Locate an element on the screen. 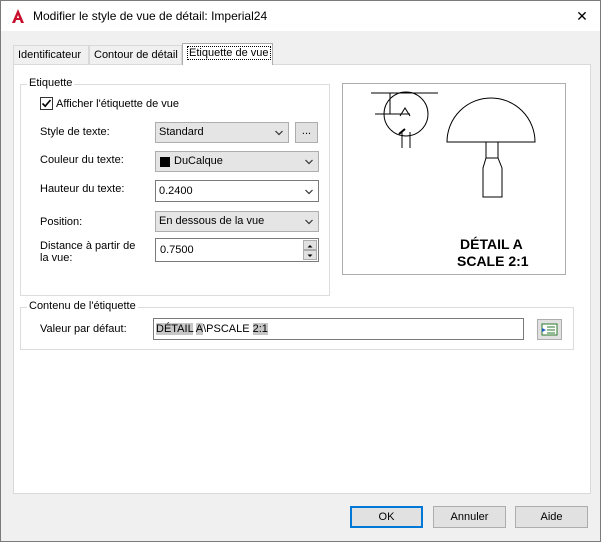  tab-label: Contour de détail is located at coordinates (136, 55).